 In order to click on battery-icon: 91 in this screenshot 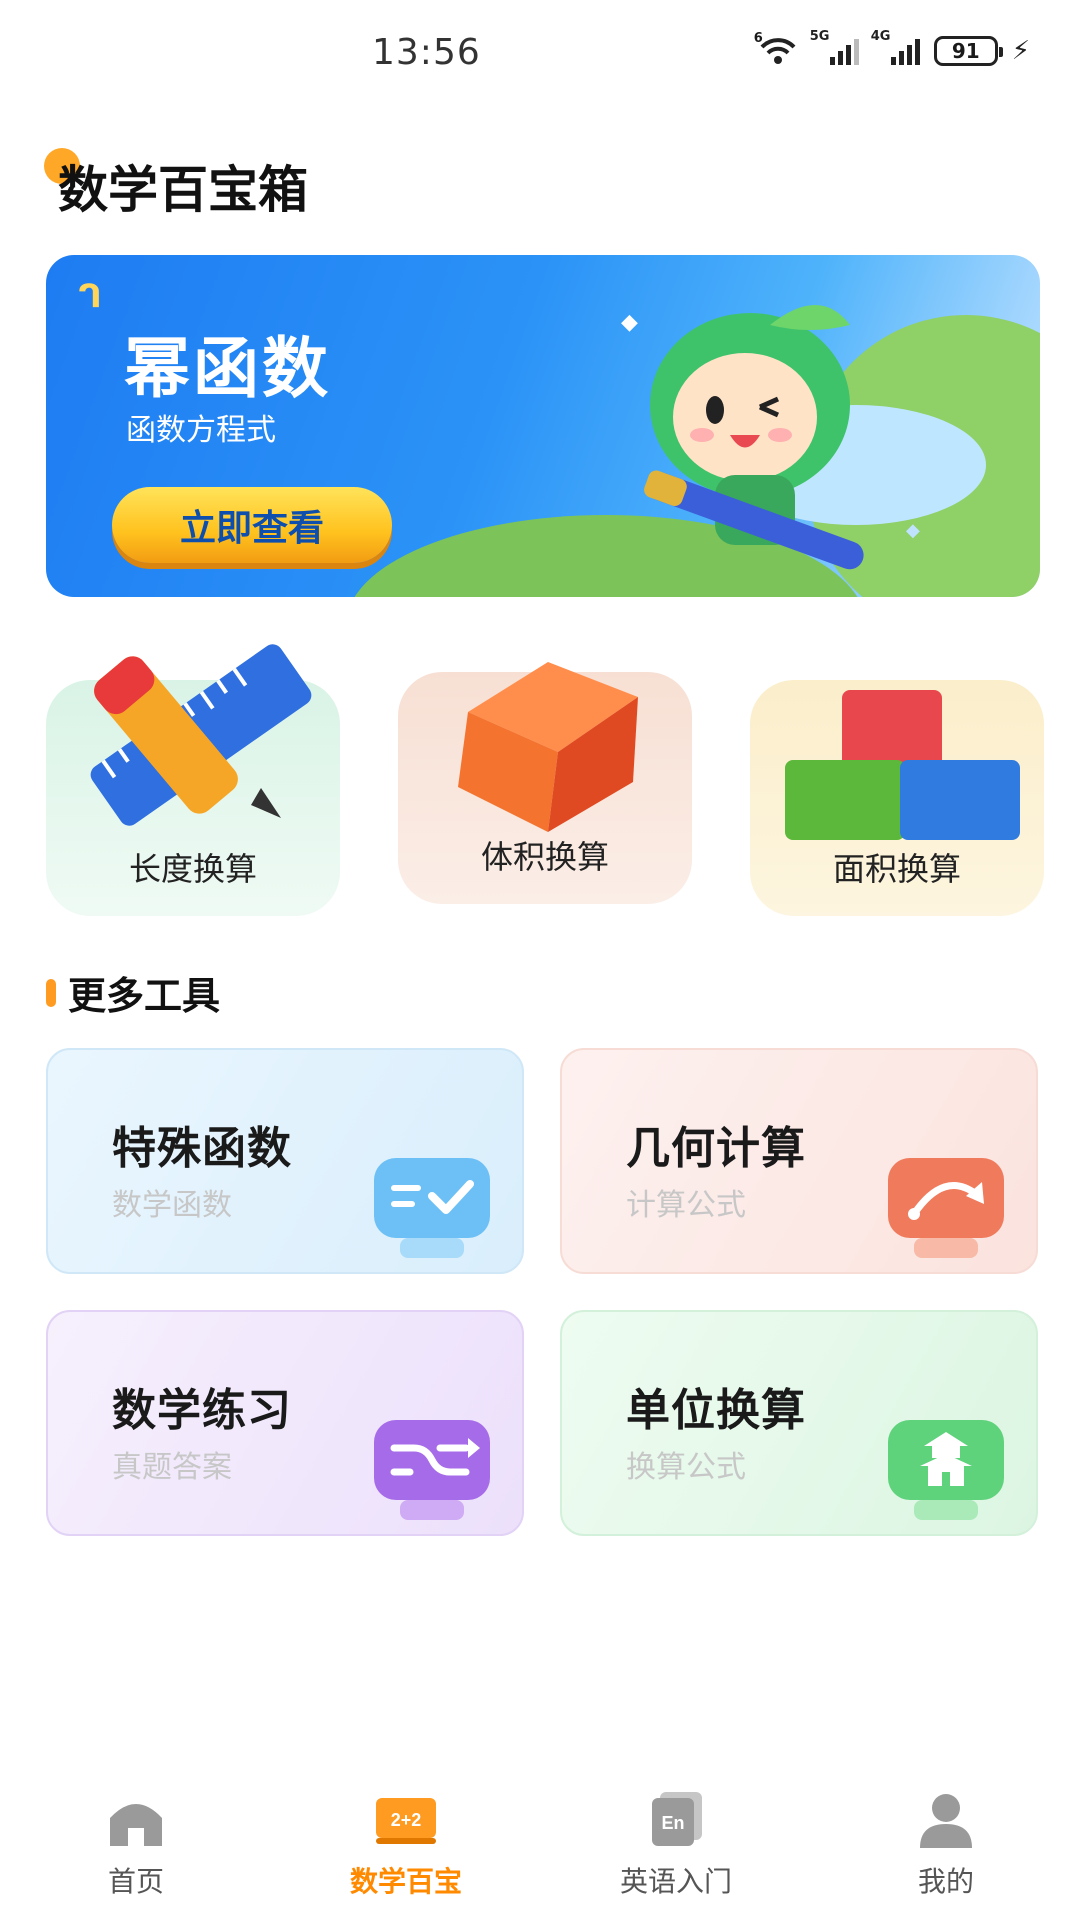, I will do `click(968, 51)`.